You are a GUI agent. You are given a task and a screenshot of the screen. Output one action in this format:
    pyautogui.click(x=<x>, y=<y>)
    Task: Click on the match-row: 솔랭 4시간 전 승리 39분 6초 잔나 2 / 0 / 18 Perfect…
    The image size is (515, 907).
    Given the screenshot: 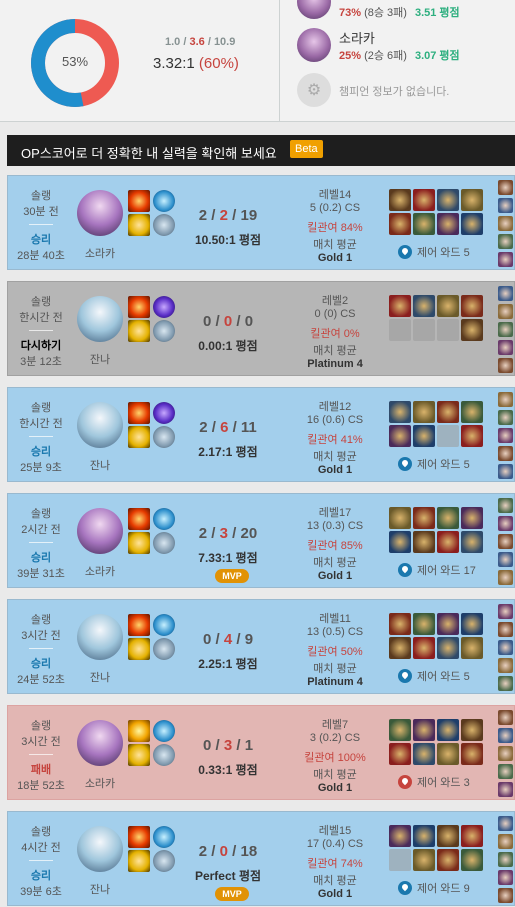 What is the action you would take?
    pyautogui.click(x=261, y=858)
    